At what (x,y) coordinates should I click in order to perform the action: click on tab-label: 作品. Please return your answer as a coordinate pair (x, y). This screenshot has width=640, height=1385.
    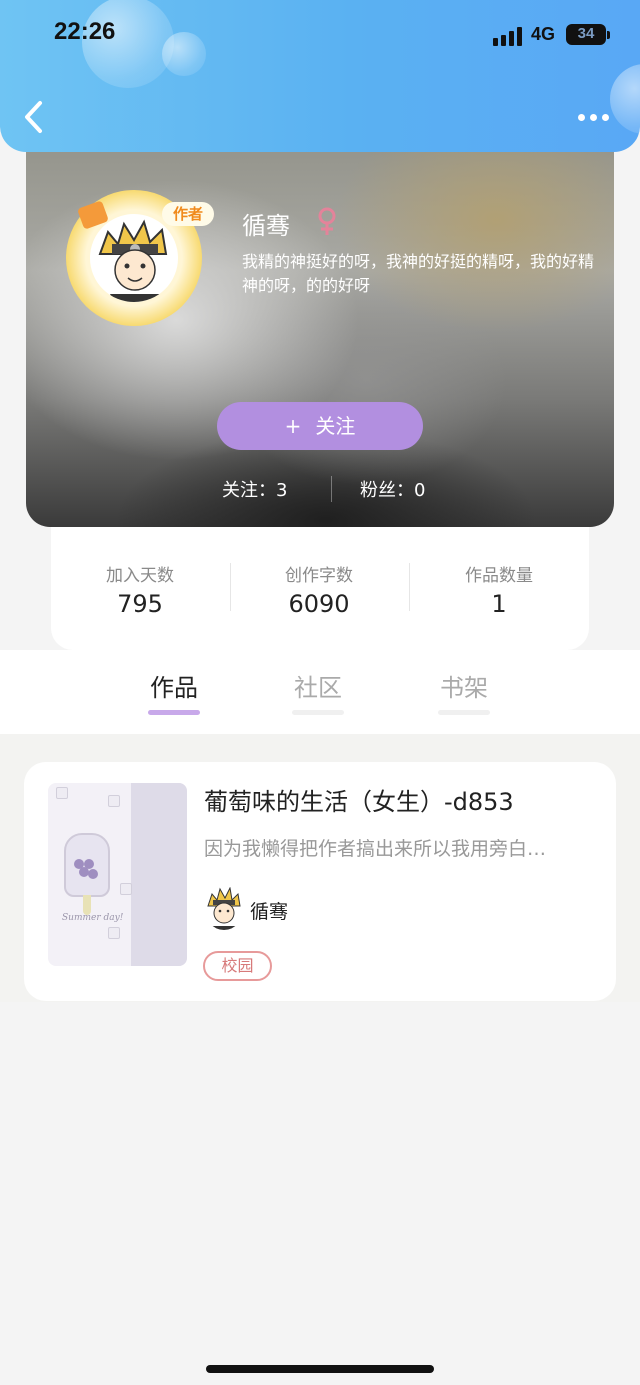
    Looking at the image, I should click on (174, 688).